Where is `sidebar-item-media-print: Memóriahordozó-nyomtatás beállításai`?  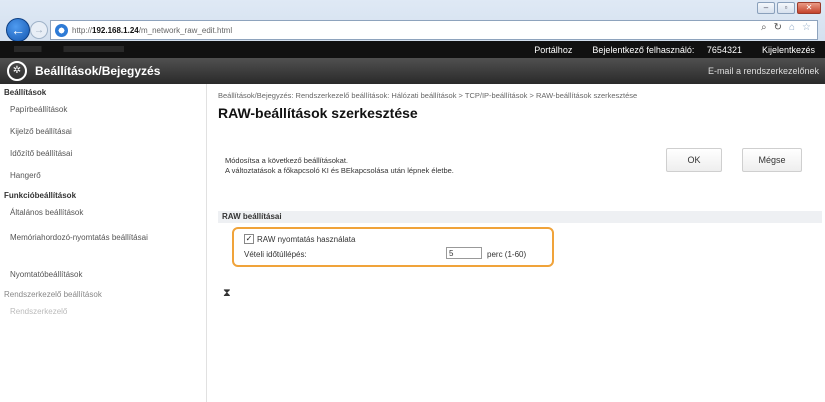 sidebar-item-media-print: Memóriahordozó-nyomtatás beállításai is located at coordinates (103, 244).